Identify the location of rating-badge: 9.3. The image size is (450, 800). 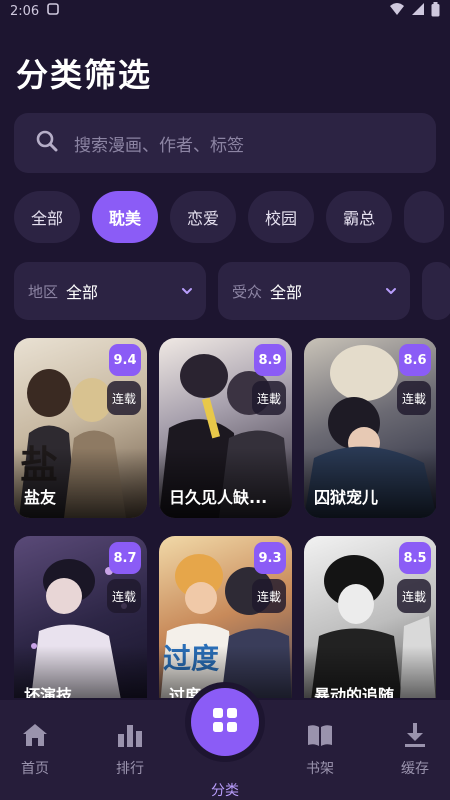
(270, 558).